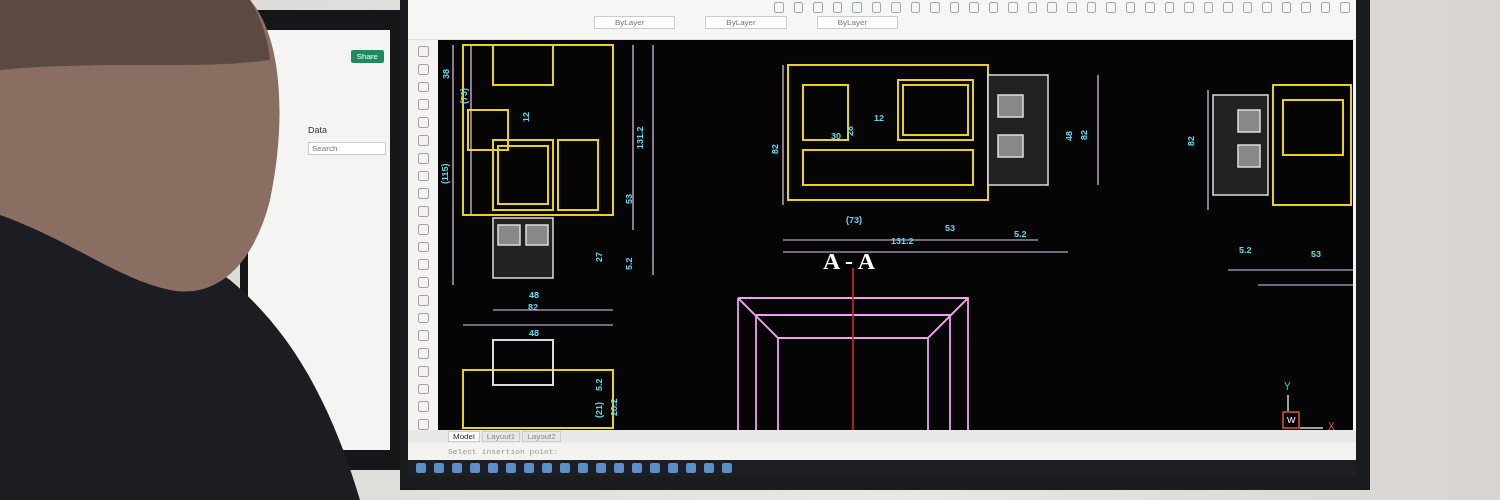 This screenshot has width=1500, height=500. What do you see at coordinates (849, 262) in the screenshot?
I see `section-label: A - A` at bounding box center [849, 262].